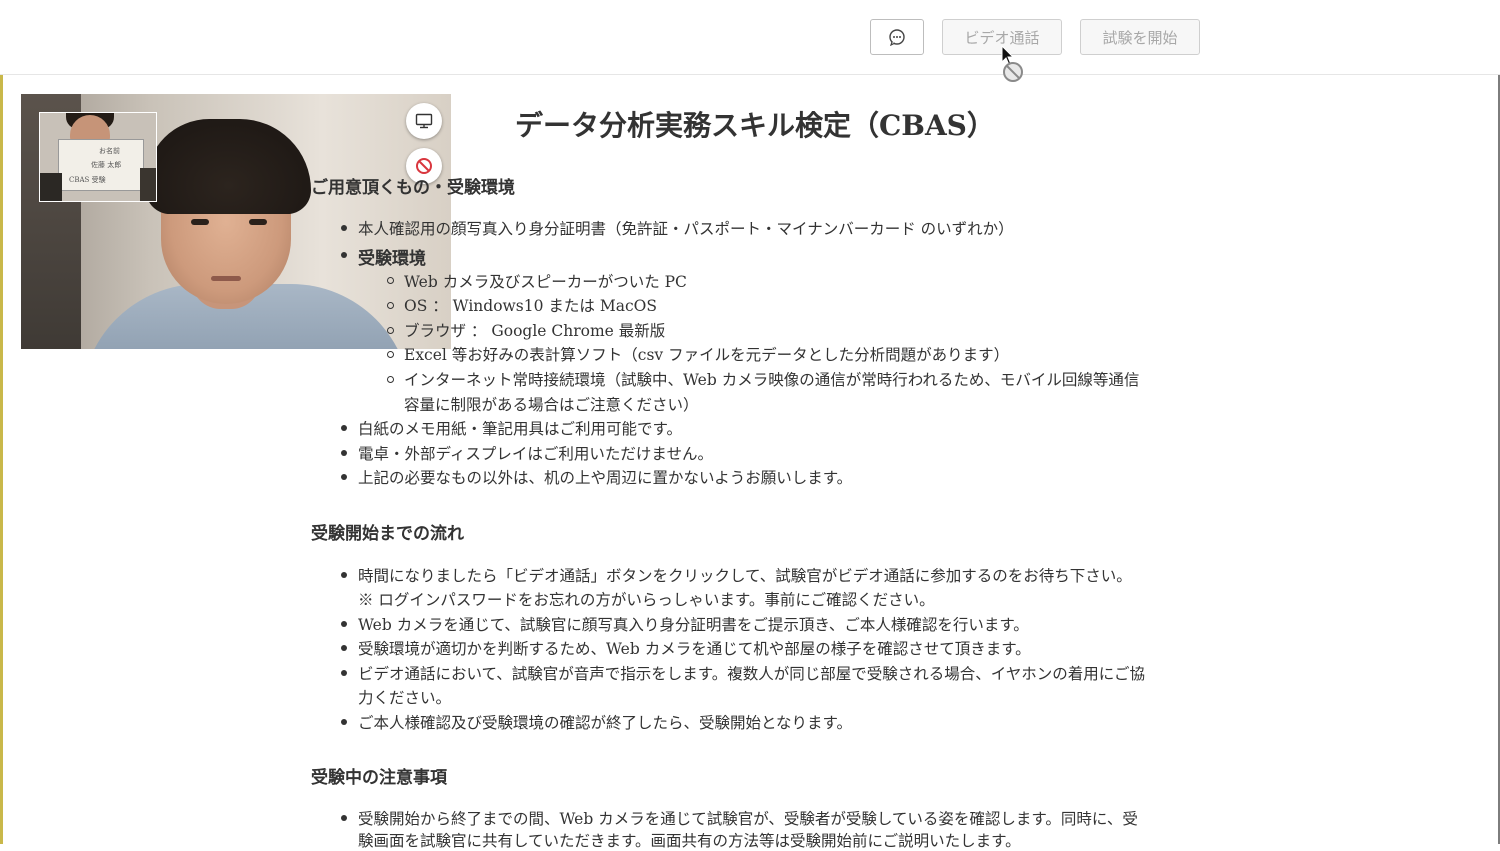 The height and width of the screenshot is (851, 1500). I want to click on chat-button, so click(897, 37).